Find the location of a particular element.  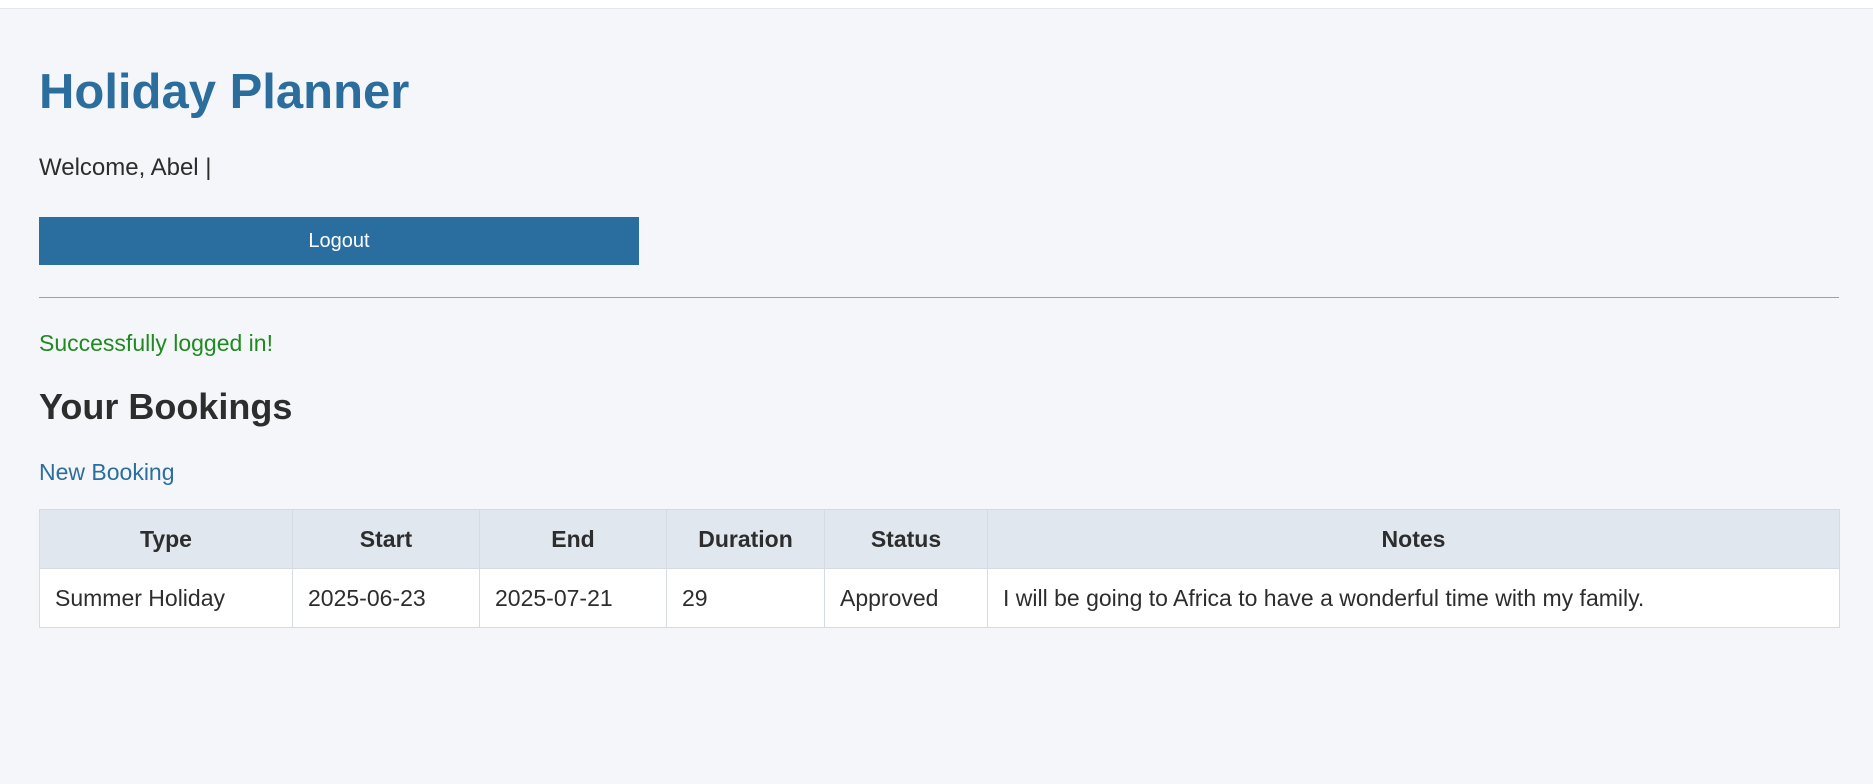

divider is located at coordinates (939, 297).